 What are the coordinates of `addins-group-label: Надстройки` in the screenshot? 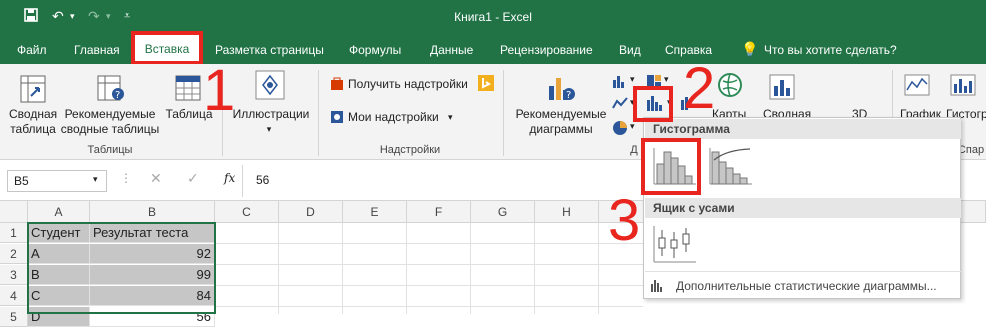 It's located at (410, 150).